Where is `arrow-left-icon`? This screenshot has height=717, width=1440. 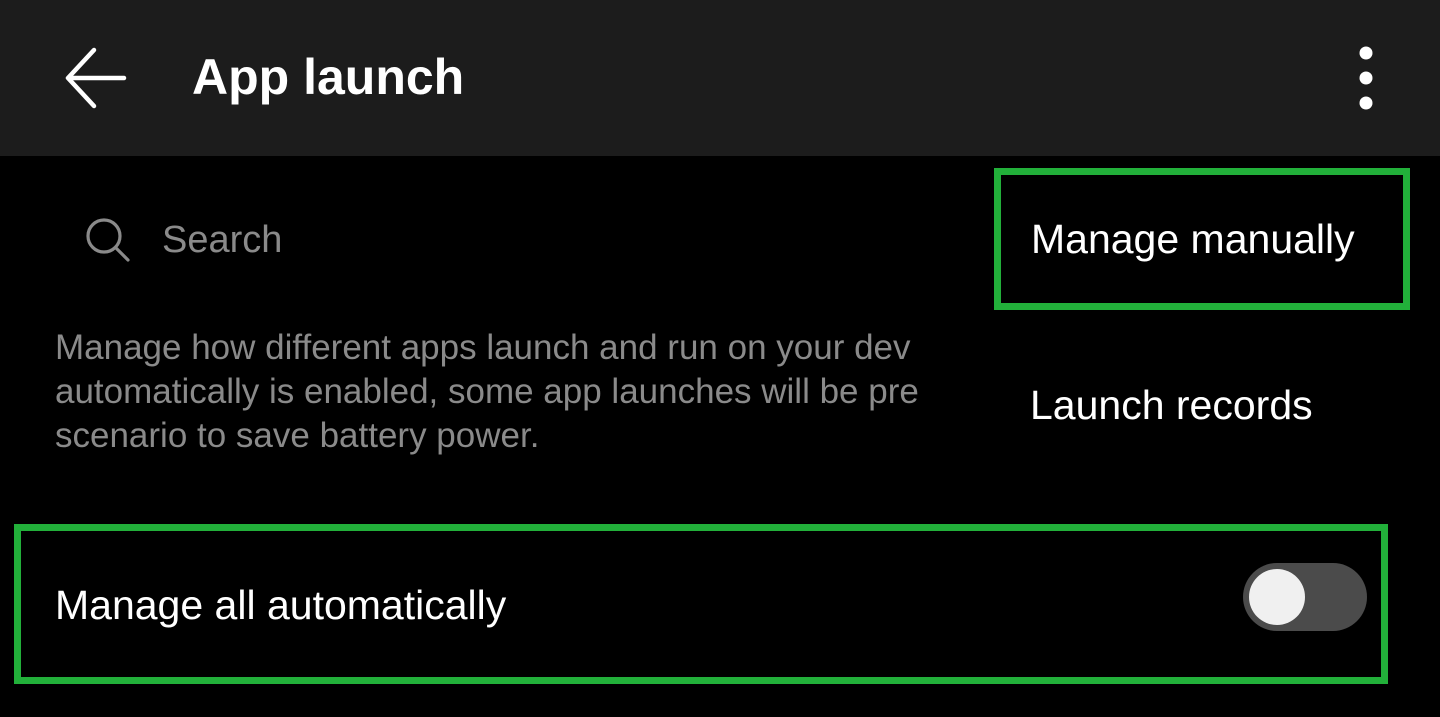 arrow-left-icon is located at coordinates (96, 78).